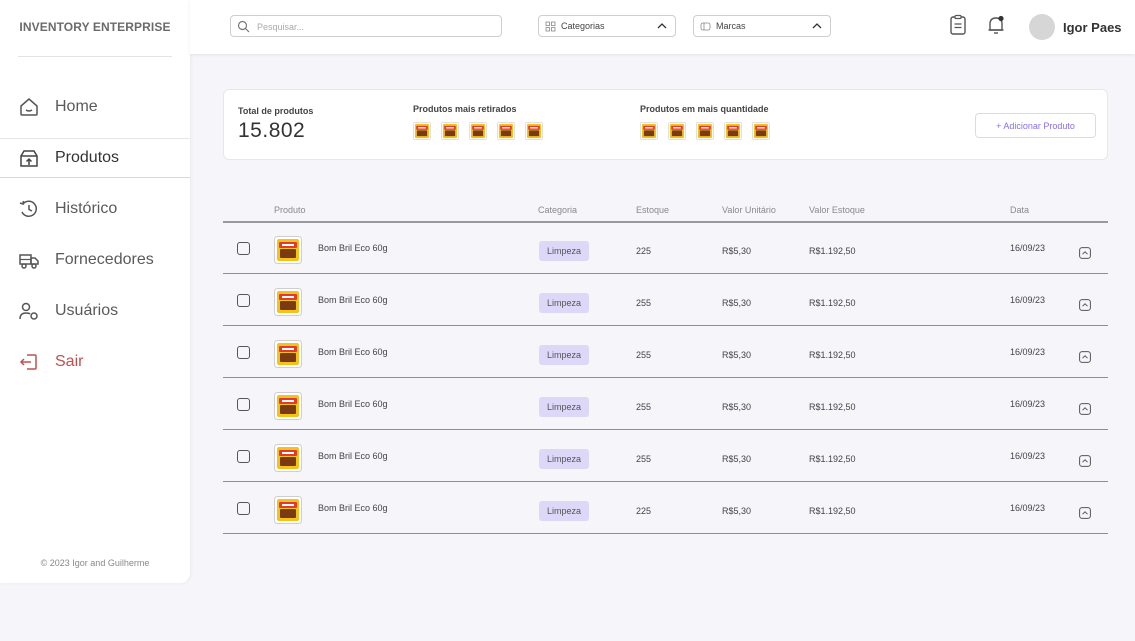  What do you see at coordinates (377, 27) in the screenshot?
I see `search-input` at bounding box center [377, 27].